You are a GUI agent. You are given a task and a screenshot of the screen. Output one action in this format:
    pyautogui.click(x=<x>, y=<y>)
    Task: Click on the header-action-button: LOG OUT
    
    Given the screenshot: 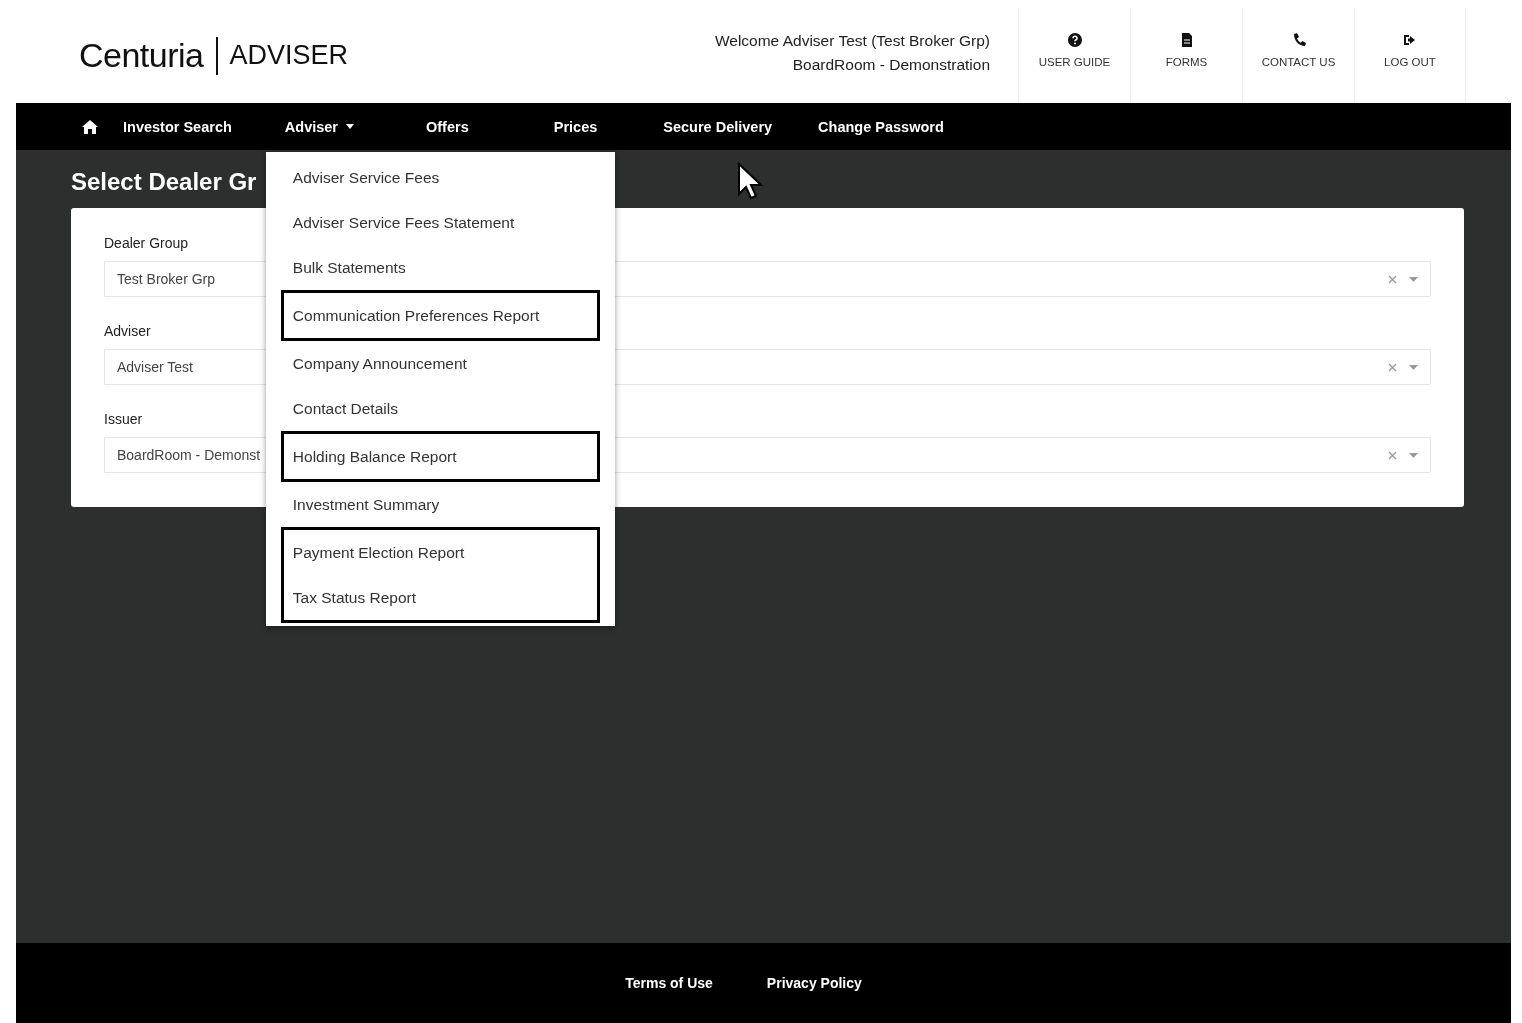 What is the action you would take?
    pyautogui.click(x=1410, y=55)
    